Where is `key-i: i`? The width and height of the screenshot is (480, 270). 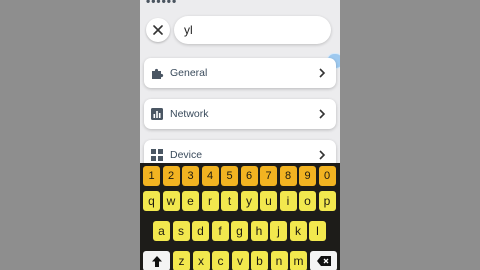 key-i: i is located at coordinates (288, 201).